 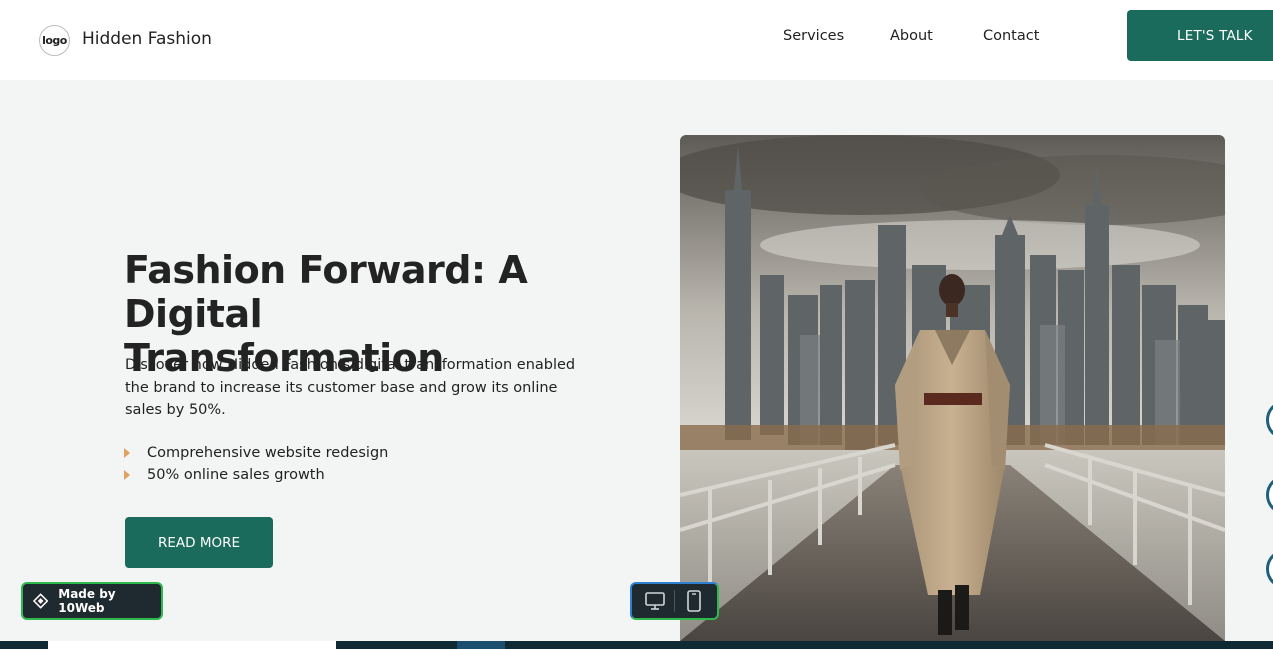 I want to click on desktop-icon, so click(x=655, y=601).